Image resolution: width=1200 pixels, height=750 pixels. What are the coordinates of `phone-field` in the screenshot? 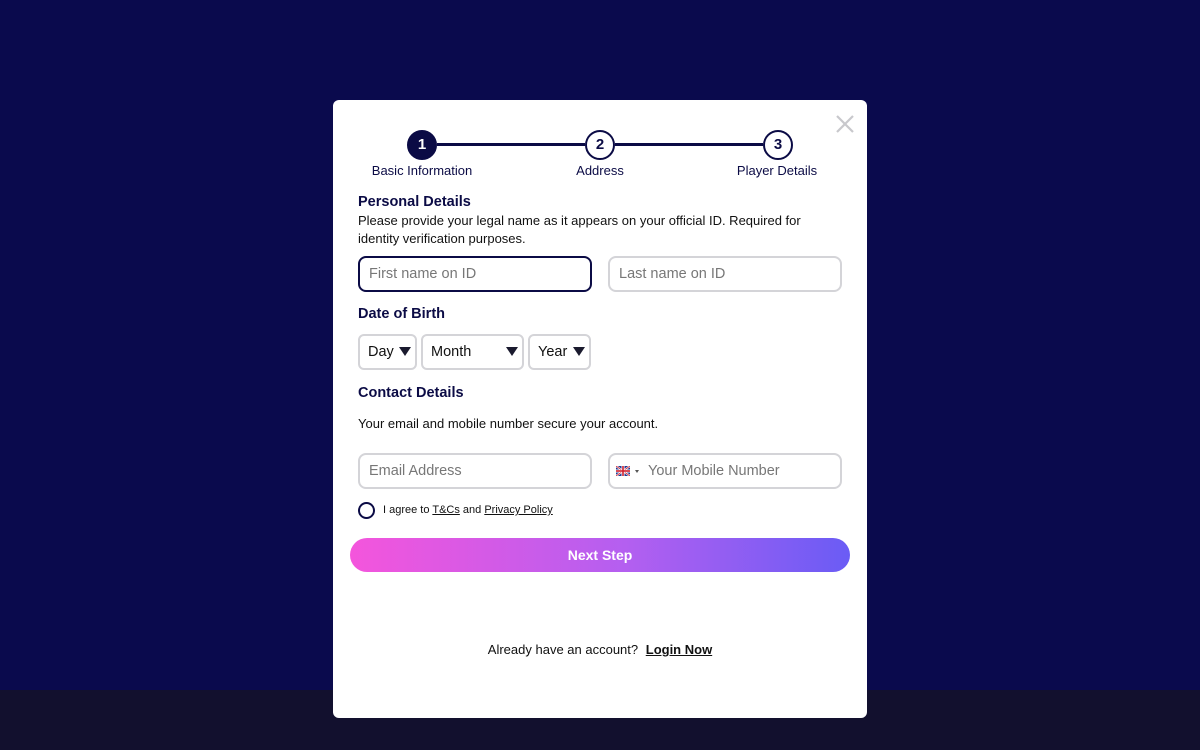 It's located at (725, 471).